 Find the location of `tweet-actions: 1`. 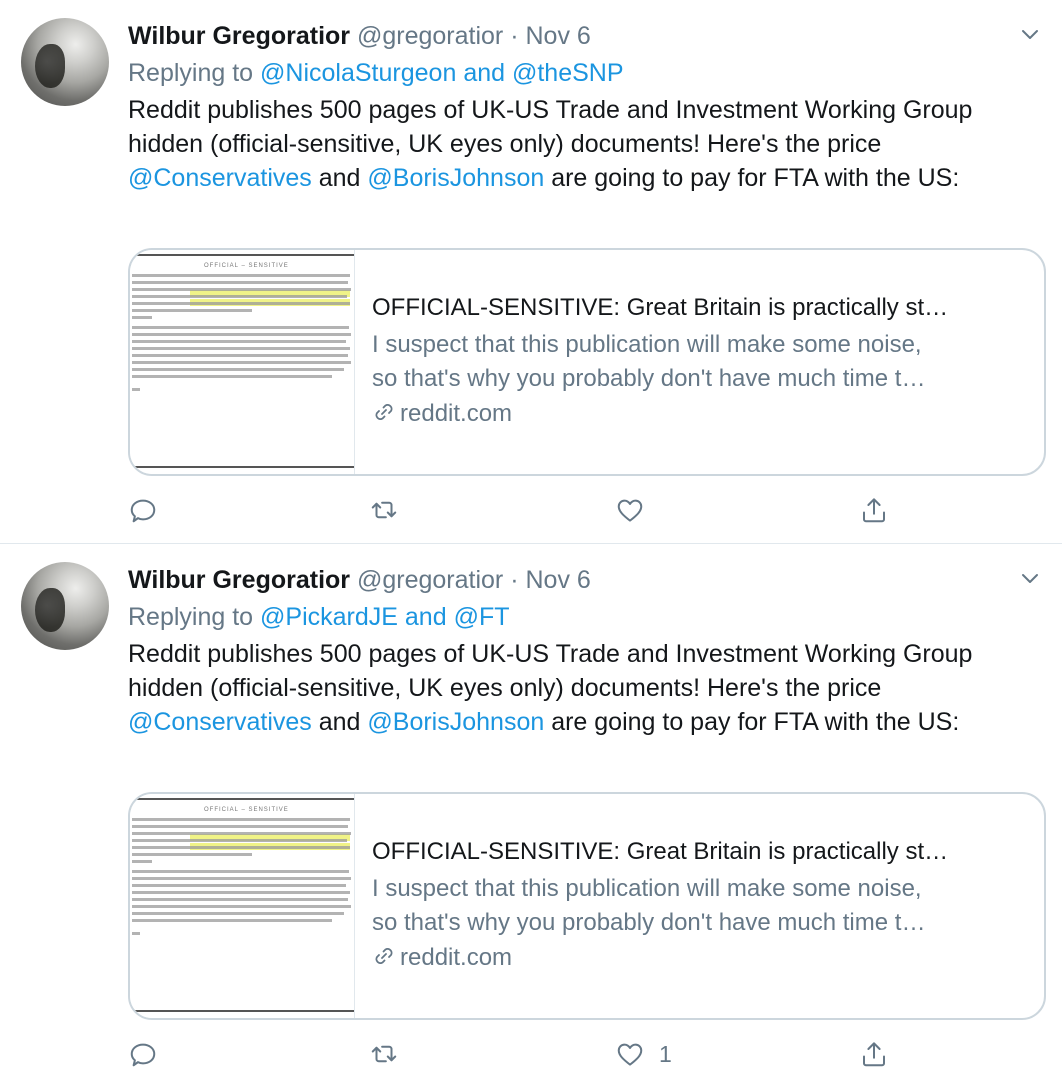

tweet-actions: 1 is located at coordinates (518, 1054).